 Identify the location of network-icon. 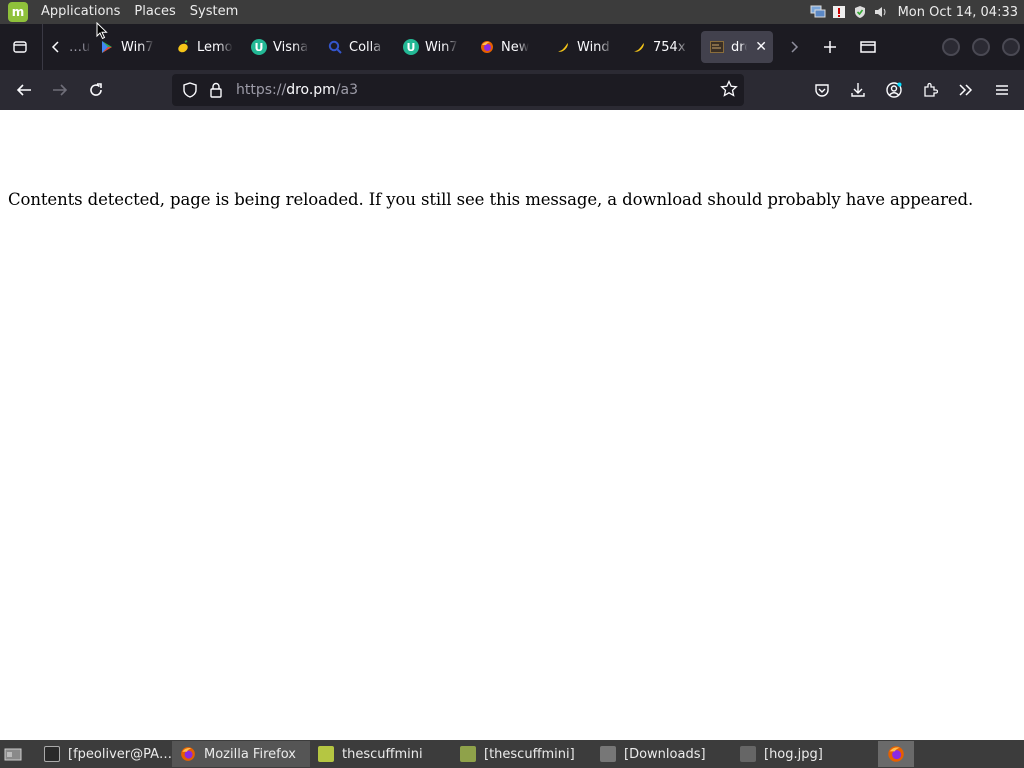
(818, 12).